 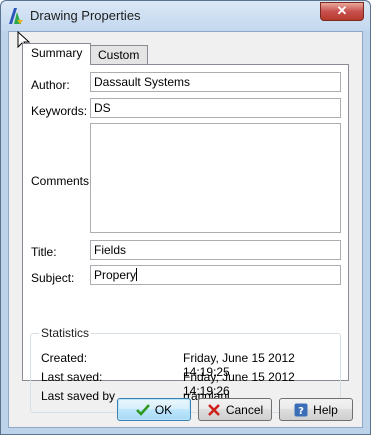 I want to click on keywords-field: DS, so click(x=215, y=108).